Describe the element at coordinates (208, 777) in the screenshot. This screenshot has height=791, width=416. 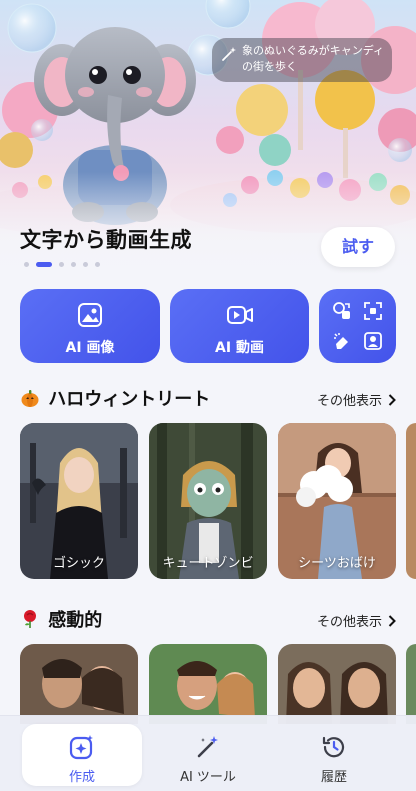
I see `tab-label: AI ツール` at that location.